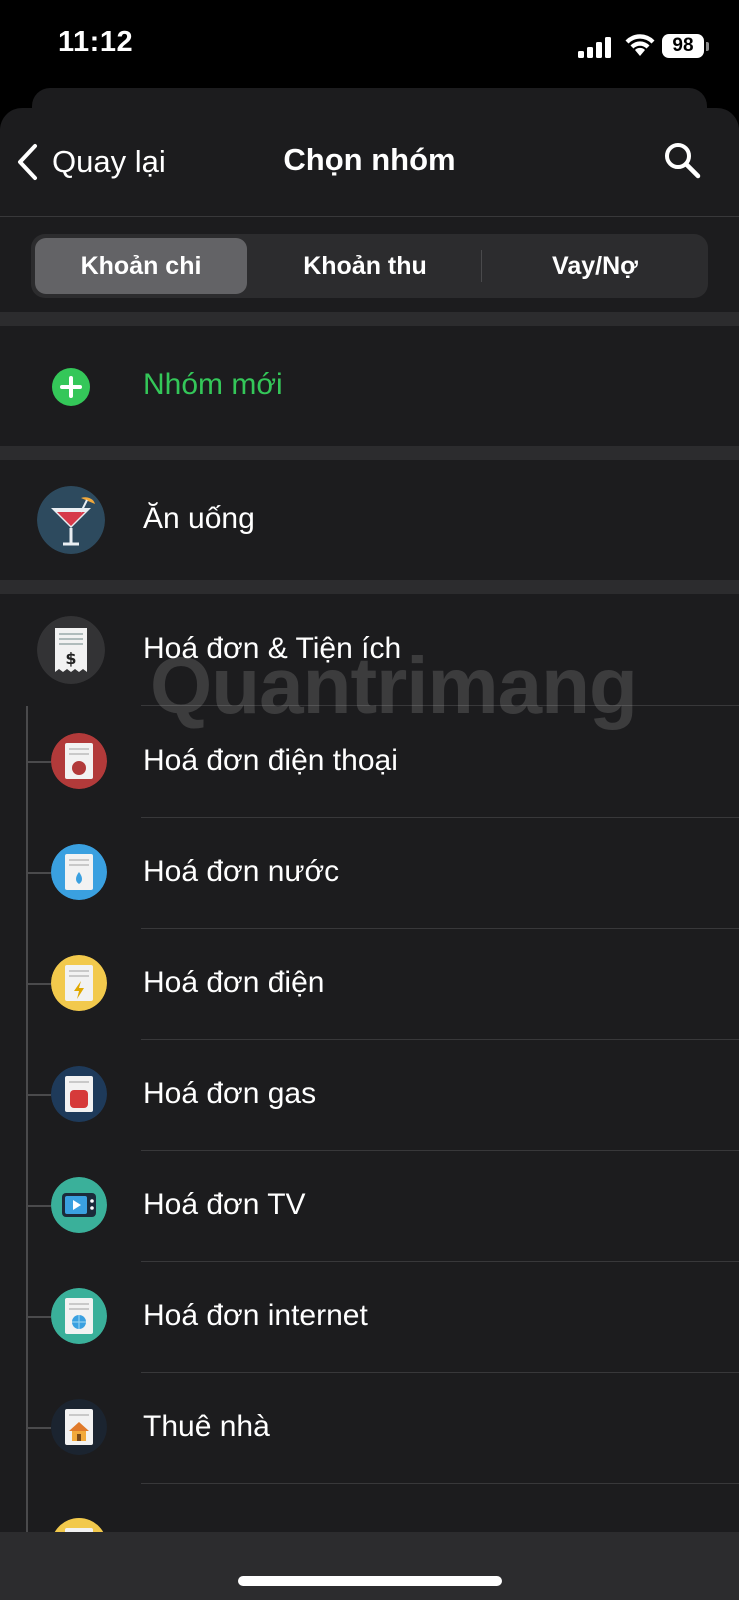 The image size is (739, 1600). Describe the element at coordinates (79, 1427) in the screenshot. I see `house-rent-icon` at that location.